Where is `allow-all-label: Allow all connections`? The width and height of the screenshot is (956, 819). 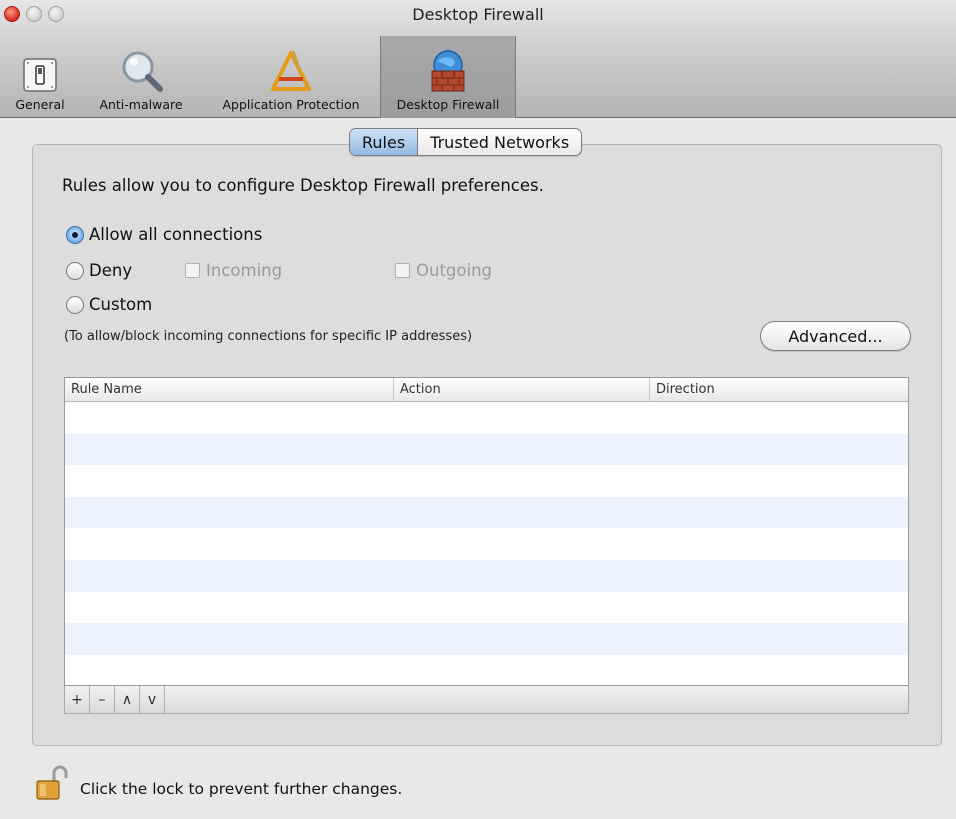
allow-all-label: Allow all connections is located at coordinates (176, 234).